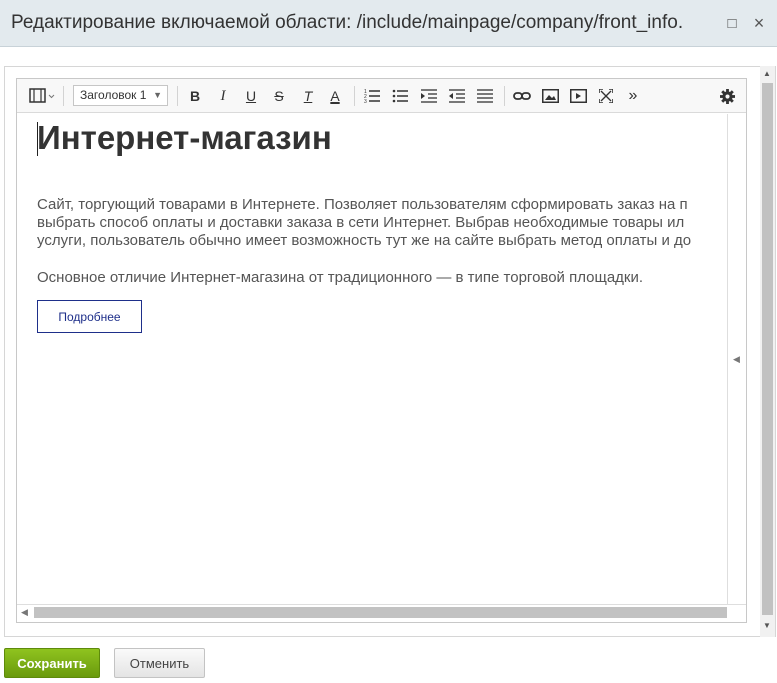  I want to click on chevron-left-icon: ◀, so click(736, 358).